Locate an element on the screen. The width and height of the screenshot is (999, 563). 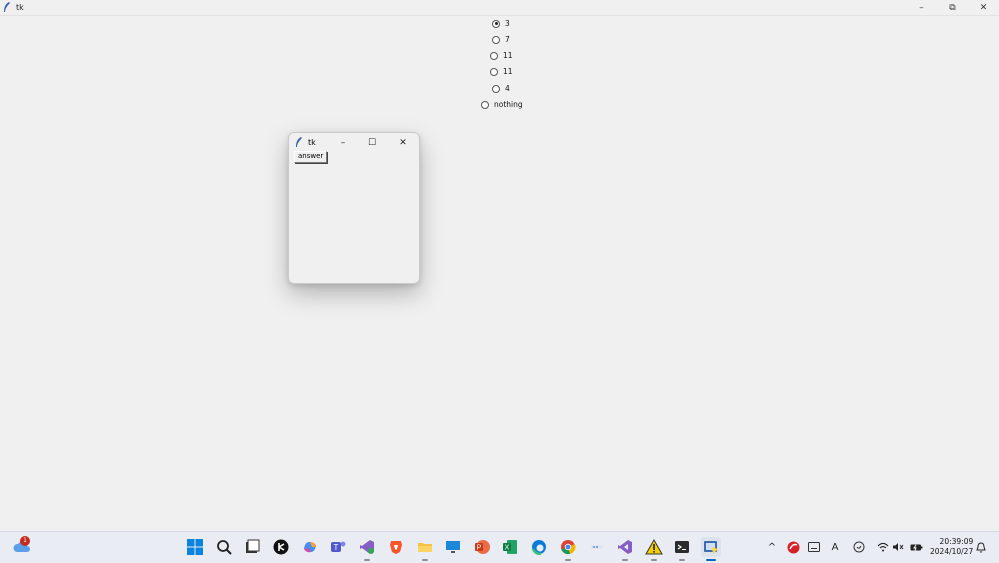
restore-icon: ⧉ is located at coordinates (952, 7).